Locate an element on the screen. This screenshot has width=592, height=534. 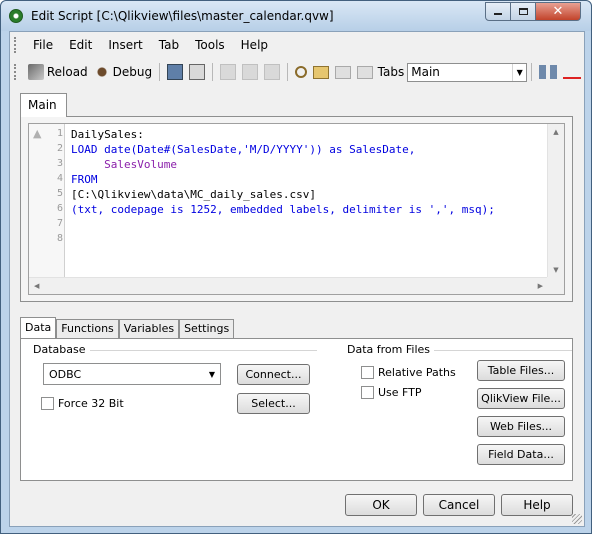
maximize-icon is located at coordinates (523, 11).